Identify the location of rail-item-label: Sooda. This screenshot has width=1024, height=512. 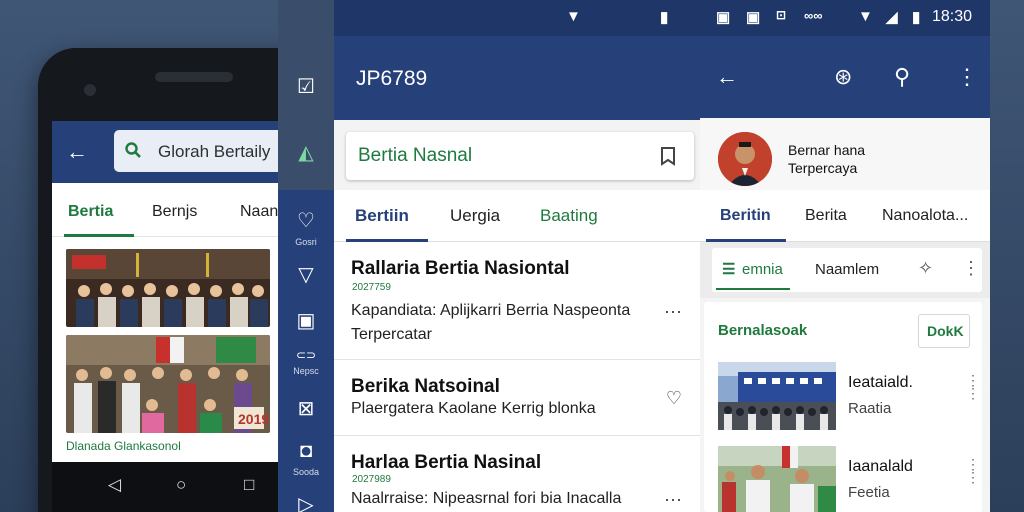
(306, 472).